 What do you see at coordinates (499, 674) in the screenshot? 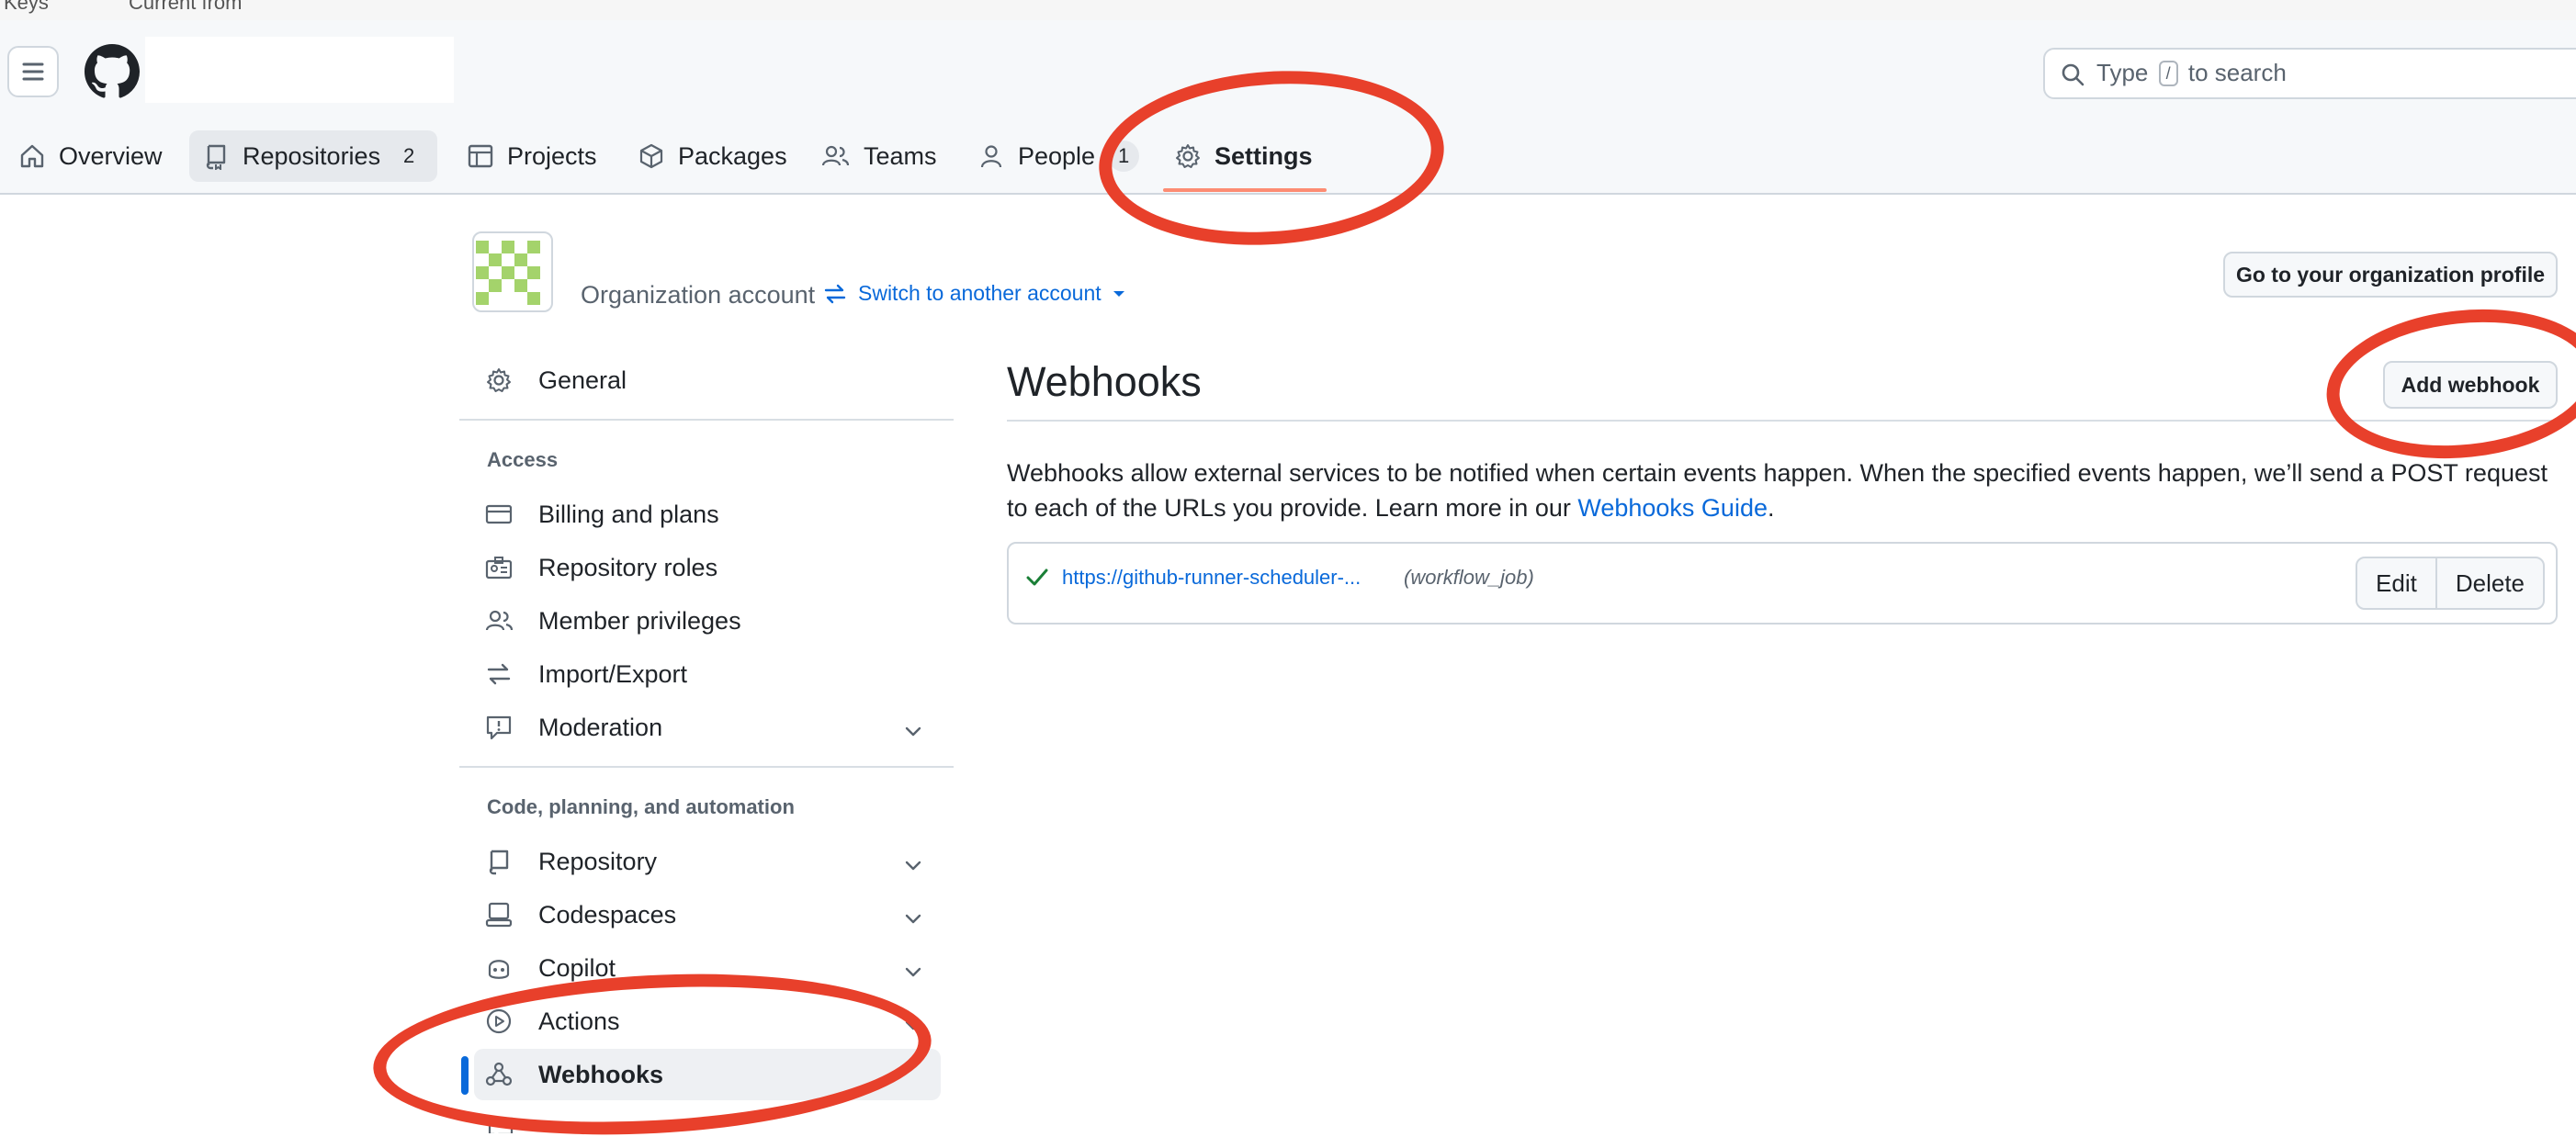
I see `arrow-switch-icon` at bounding box center [499, 674].